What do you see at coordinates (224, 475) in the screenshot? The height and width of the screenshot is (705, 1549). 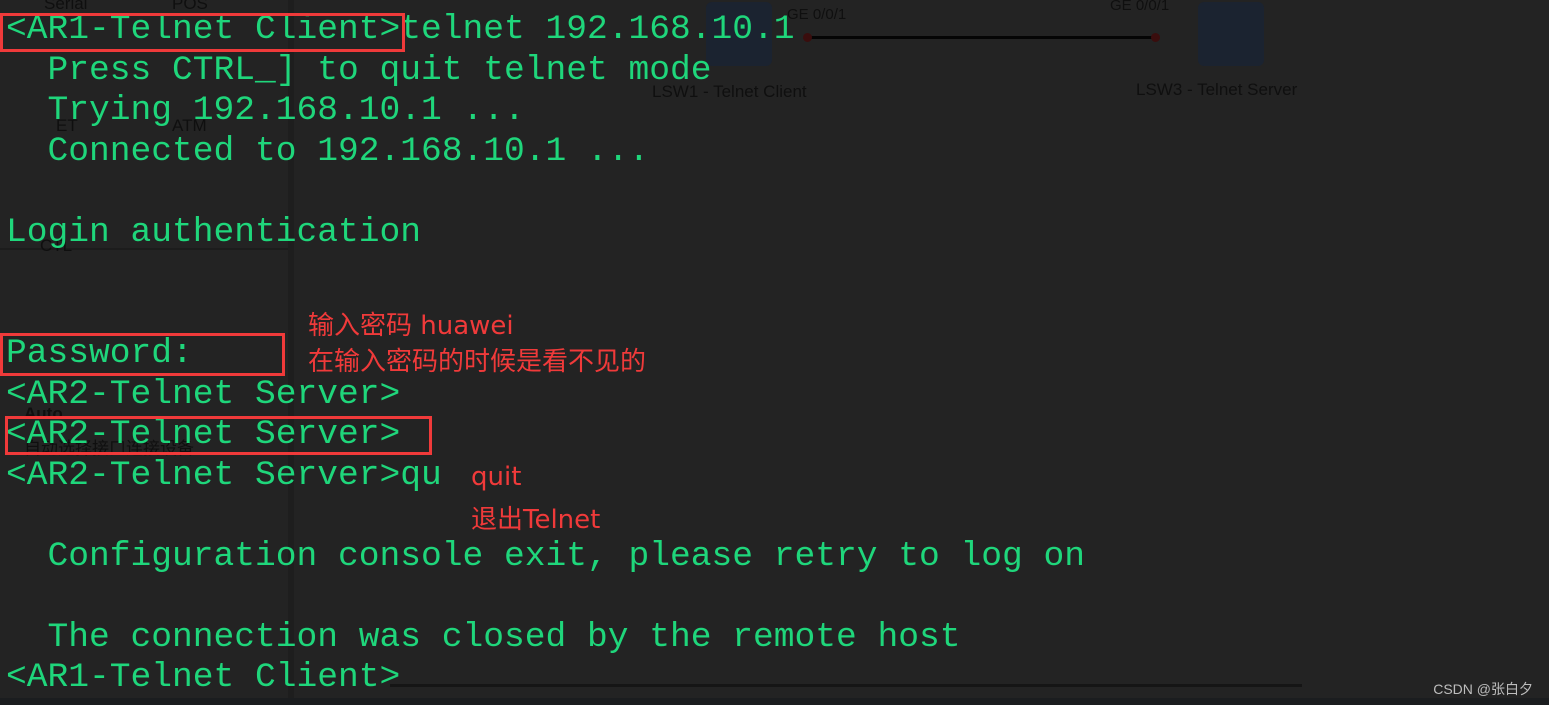 I see `terminal-line: <AR2-Telnet Server>qu` at bounding box center [224, 475].